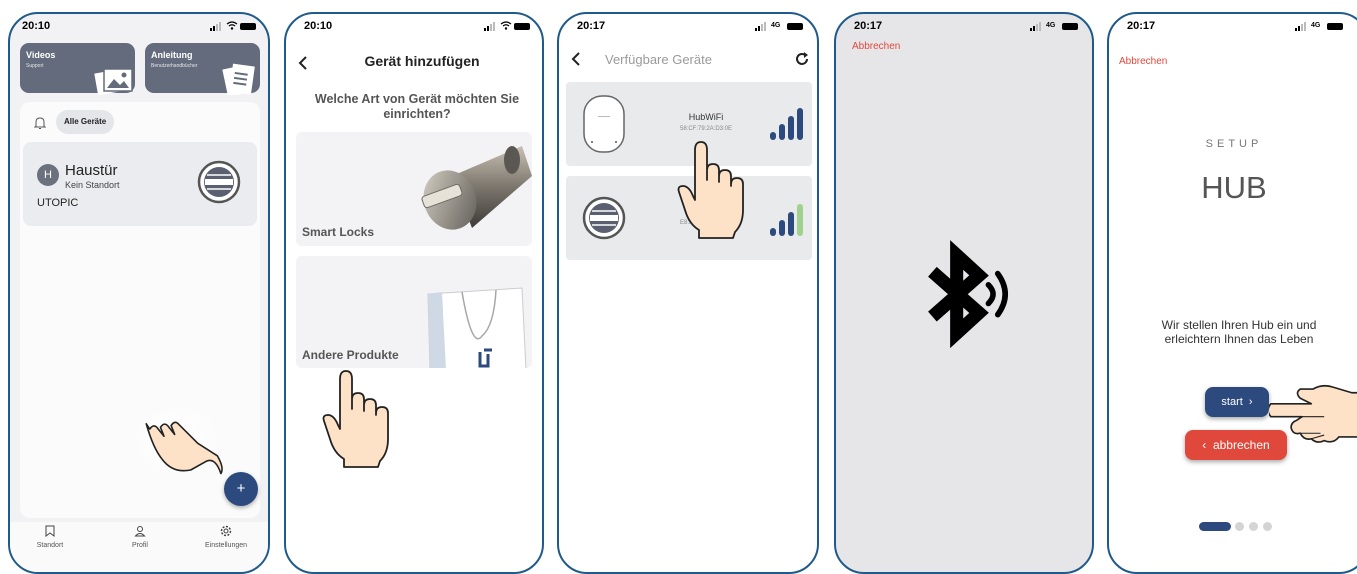 This screenshot has width=1357, height=574. I want to click on photos-icon, so click(113, 81).